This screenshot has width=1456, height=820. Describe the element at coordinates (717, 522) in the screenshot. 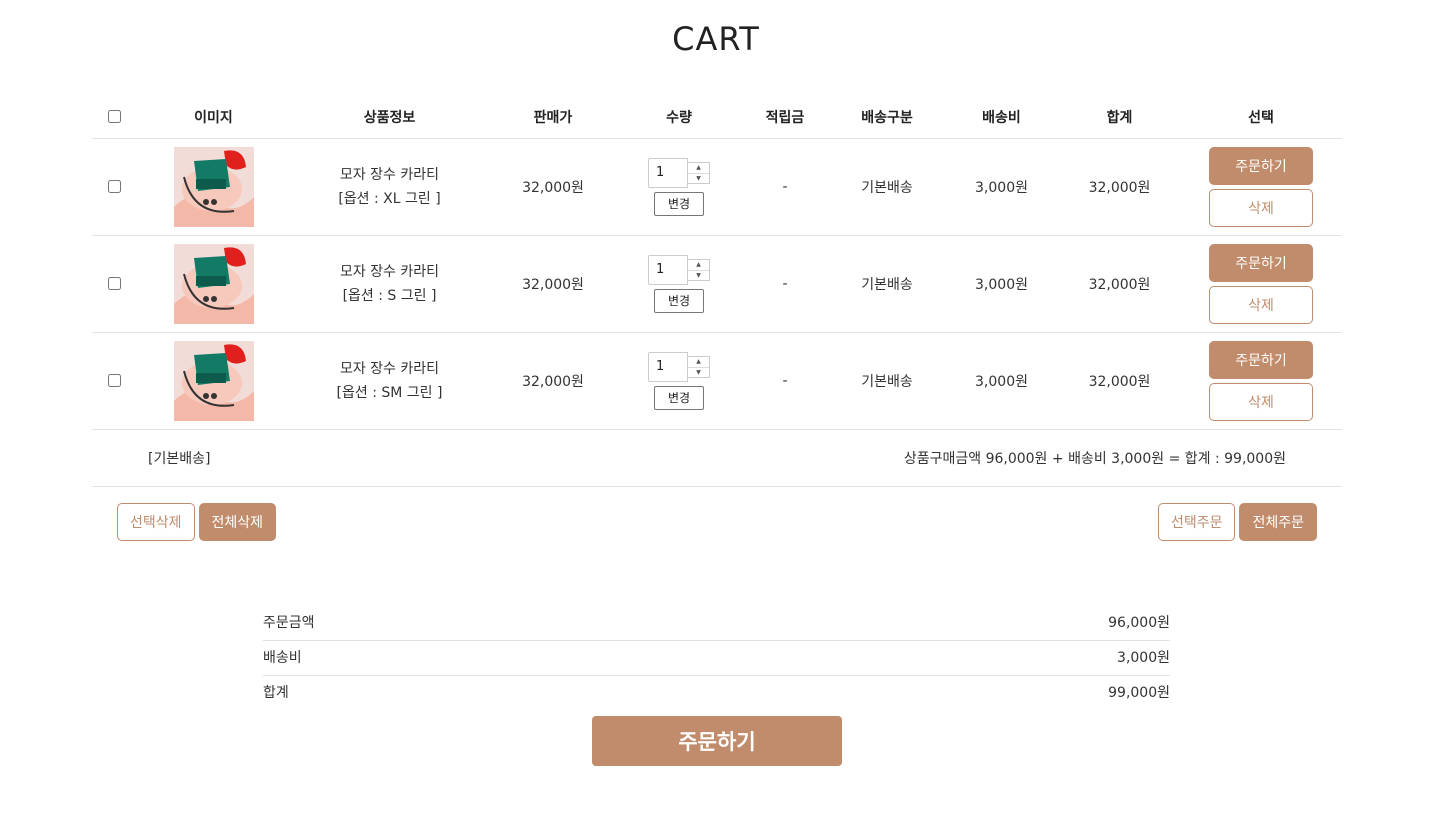

I see `cart-action-bar: 선택삭제 전체삭제 선택주문 전체주문` at that location.